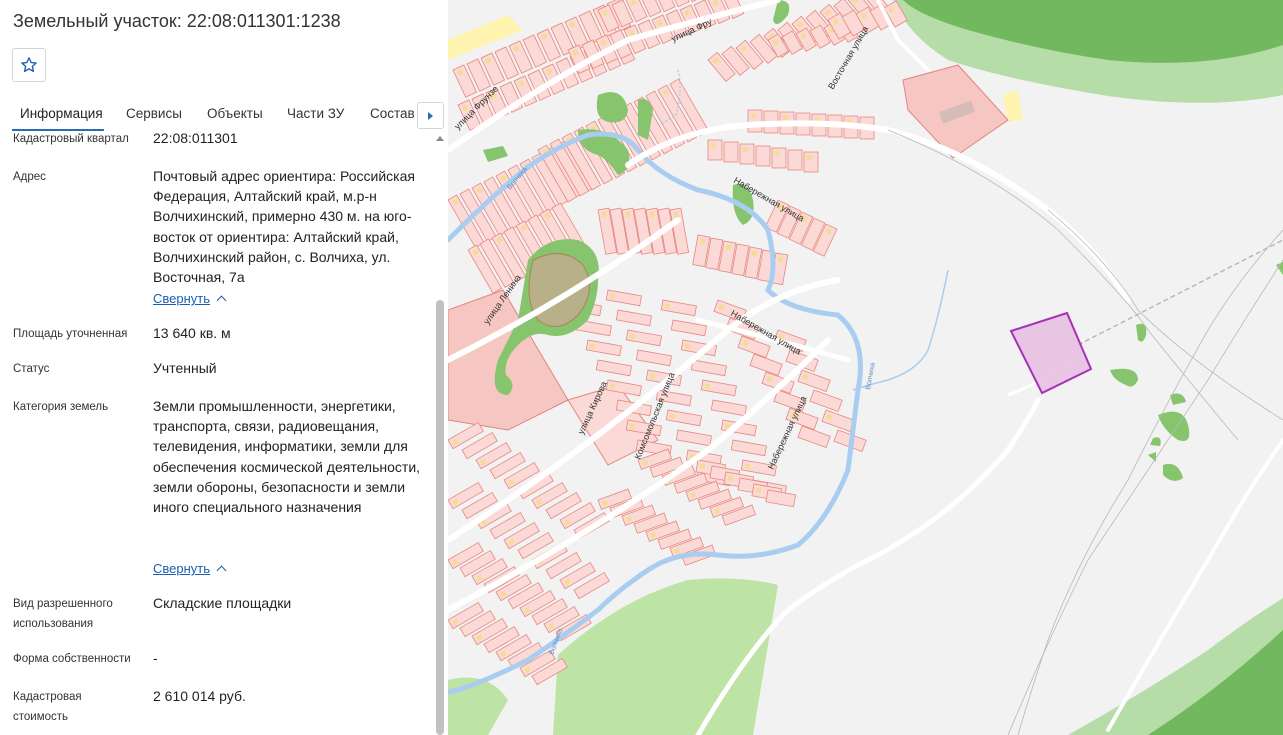 This screenshot has height=735, width=1283. What do you see at coordinates (185, 368) in the screenshot?
I see `status-value: Учтенный` at bounding box center [185, 368].